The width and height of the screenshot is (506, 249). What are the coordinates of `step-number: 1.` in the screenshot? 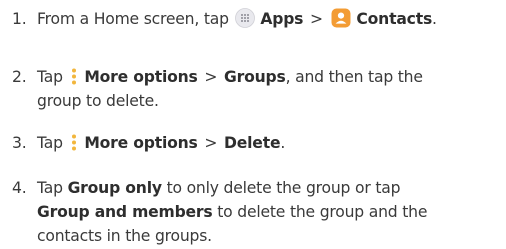 It's located at (19, 19).